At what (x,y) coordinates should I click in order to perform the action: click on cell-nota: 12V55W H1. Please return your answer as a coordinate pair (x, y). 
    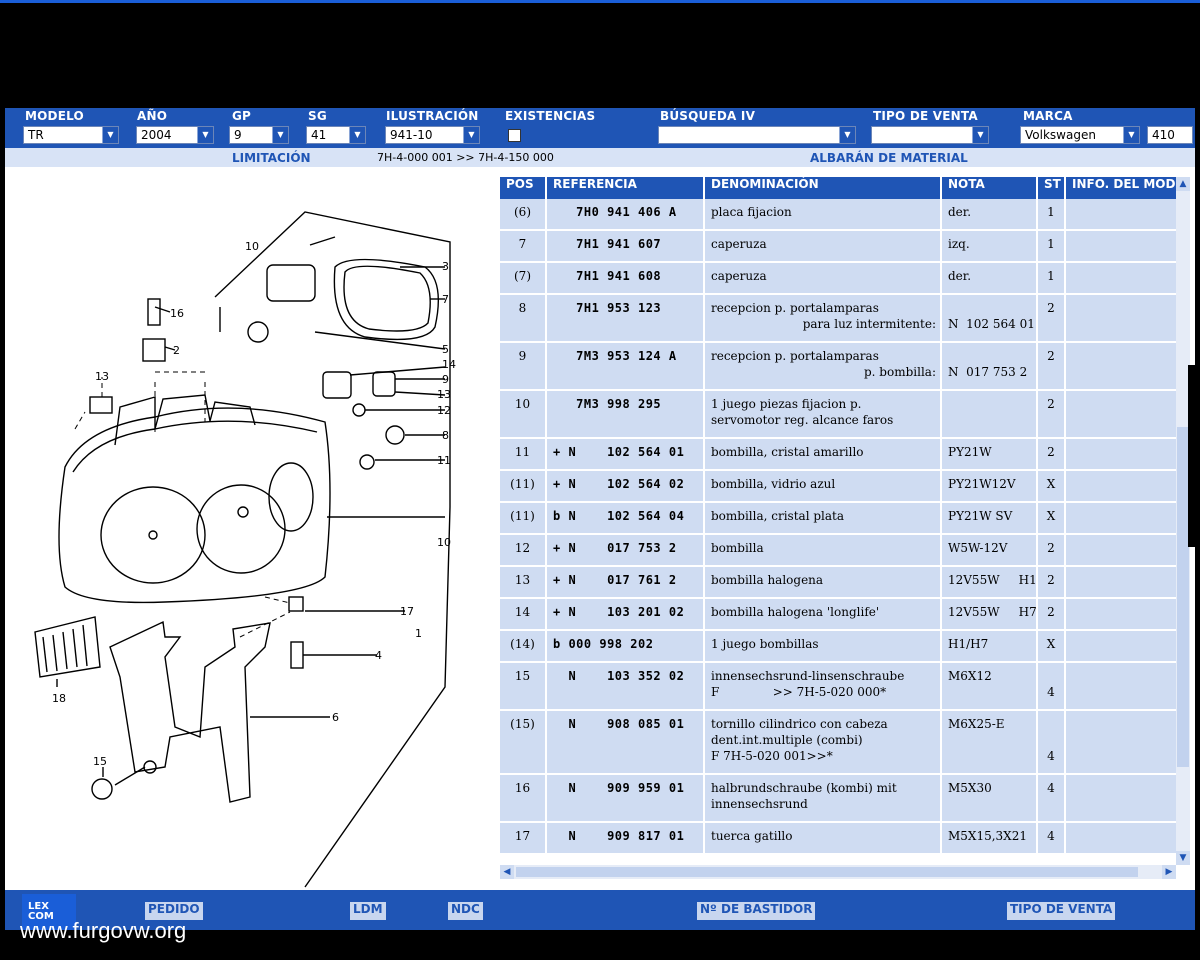
    Looking at the image, I should click on (990, 582).